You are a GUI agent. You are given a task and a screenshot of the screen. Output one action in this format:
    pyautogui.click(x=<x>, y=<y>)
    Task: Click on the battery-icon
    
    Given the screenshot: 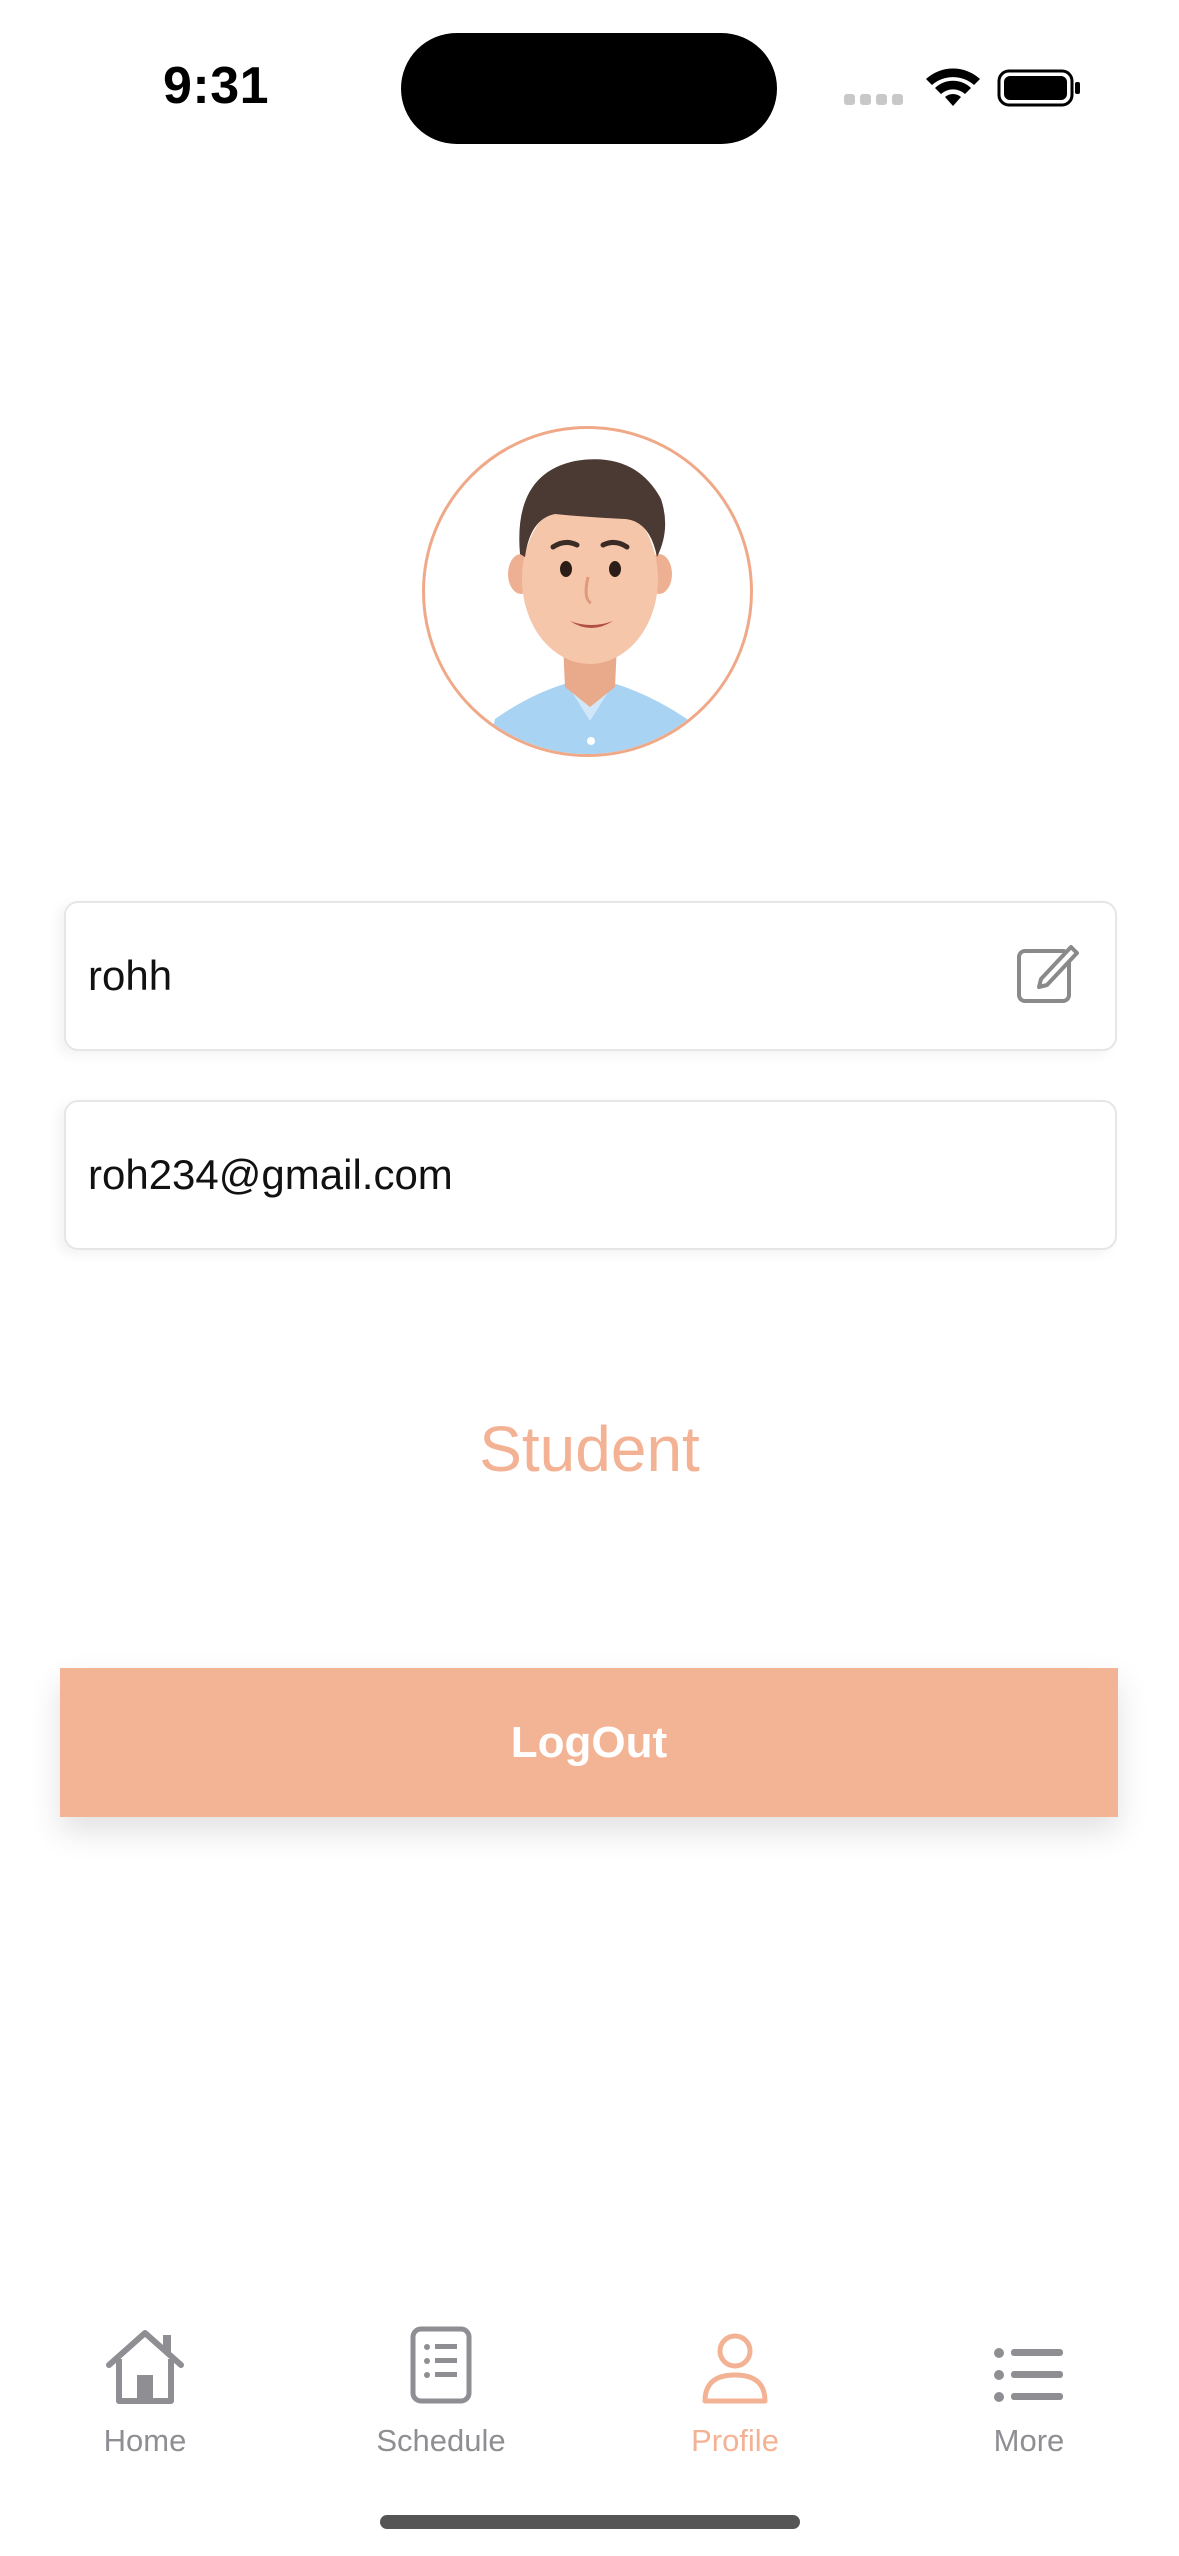 What is the action you would take?
    pyautogui.click(x=1040, y=90)
    